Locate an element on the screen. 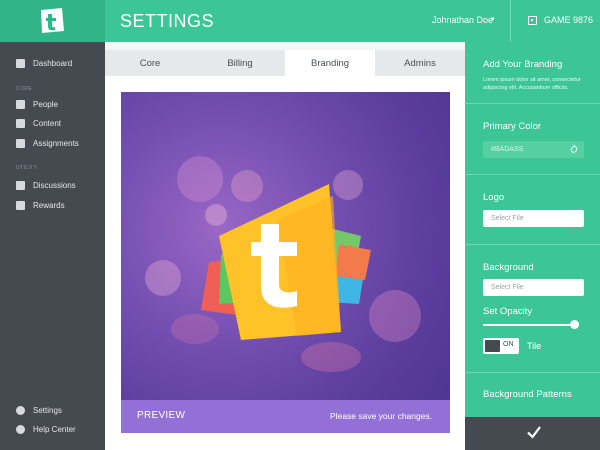 This screenshot has width=600, height=450. tile-label: Tile is located at coordinates (534, 346).